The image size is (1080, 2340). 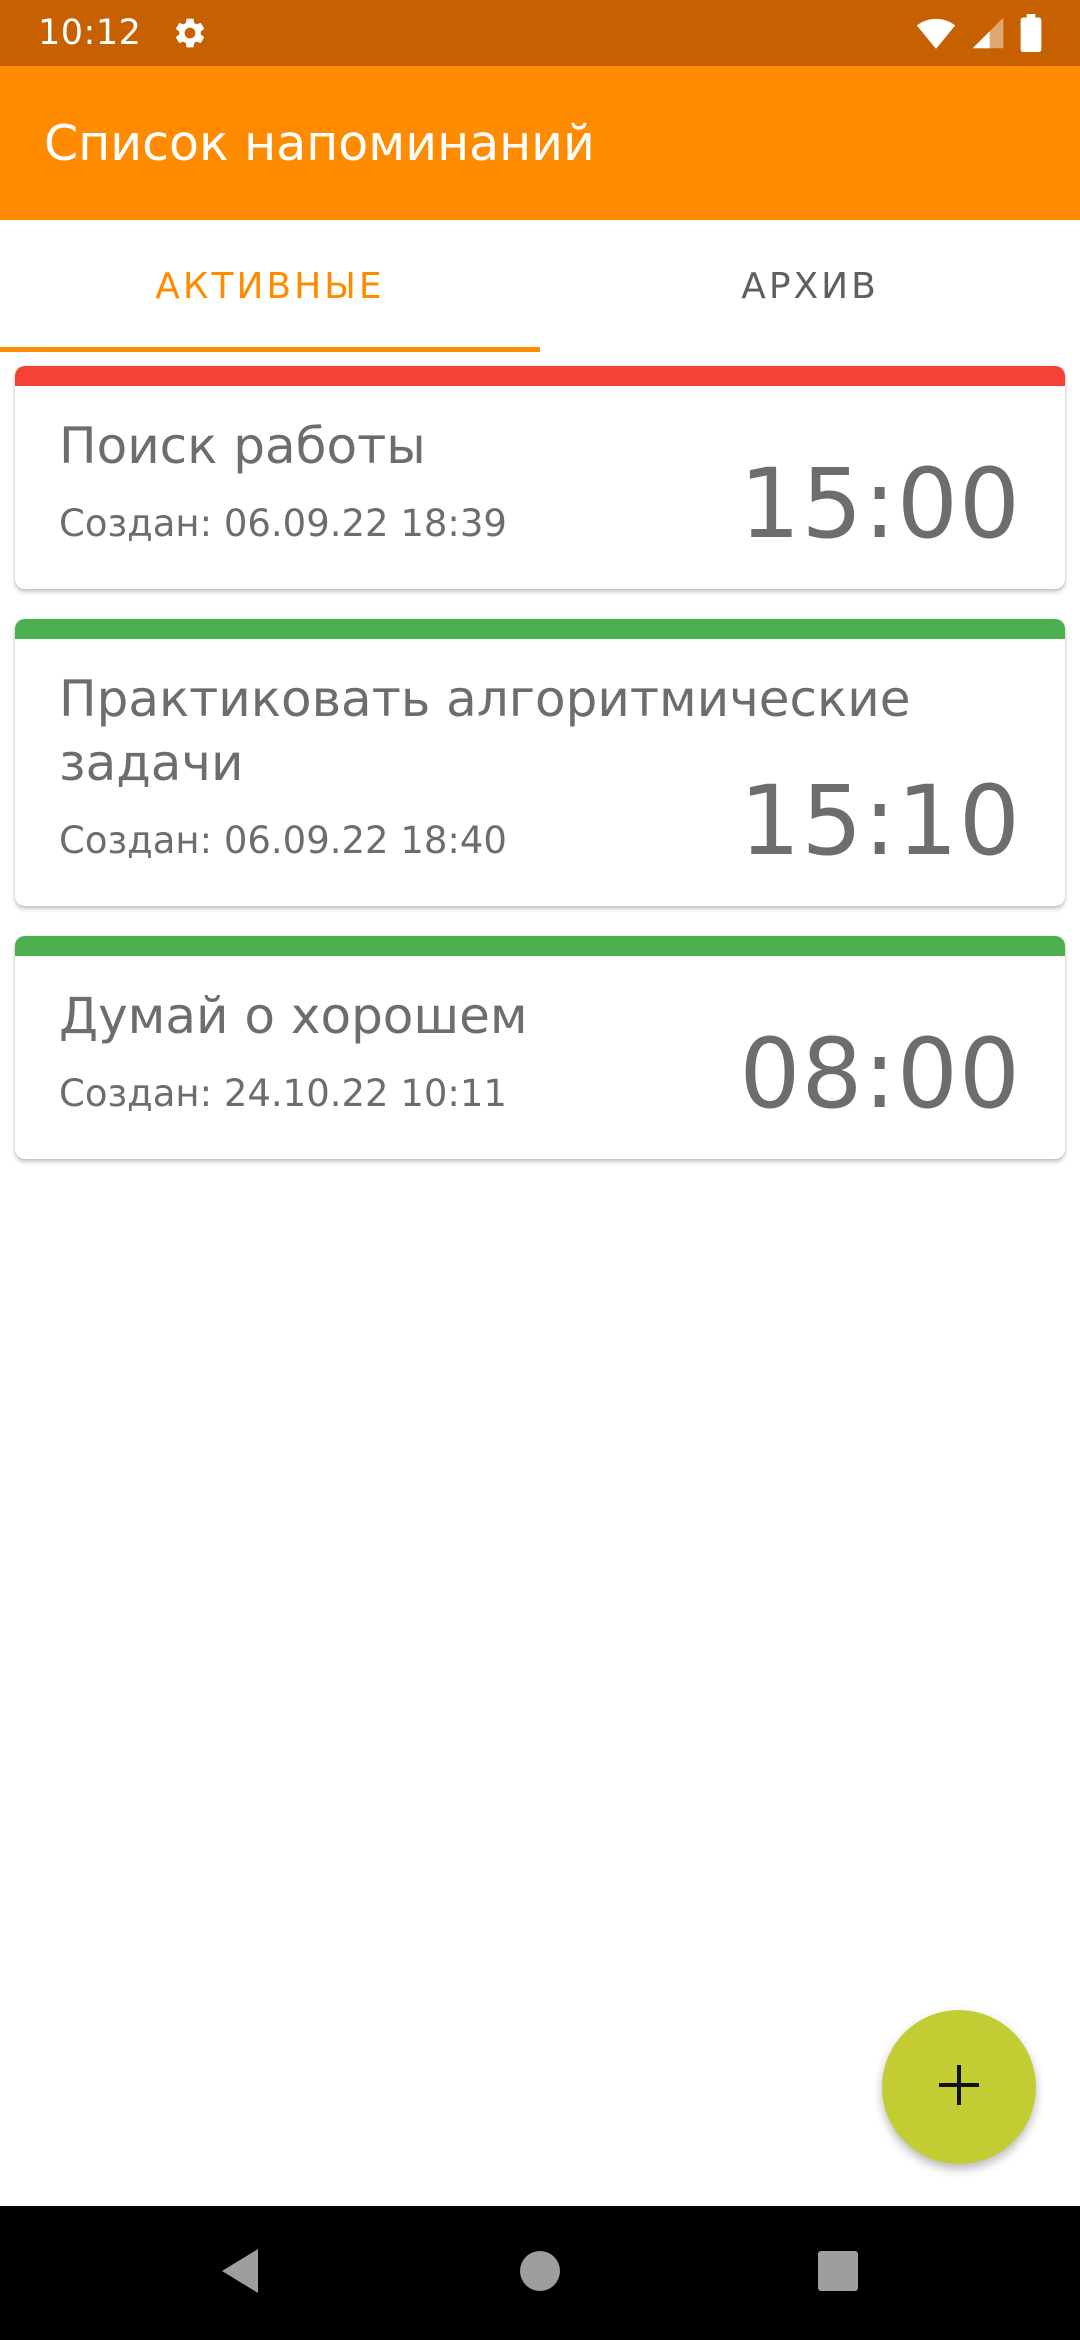 What do you see at coordinates (936, 33) in the screenshot?
I see `wifi-icon` at bounding box center [936, 33].